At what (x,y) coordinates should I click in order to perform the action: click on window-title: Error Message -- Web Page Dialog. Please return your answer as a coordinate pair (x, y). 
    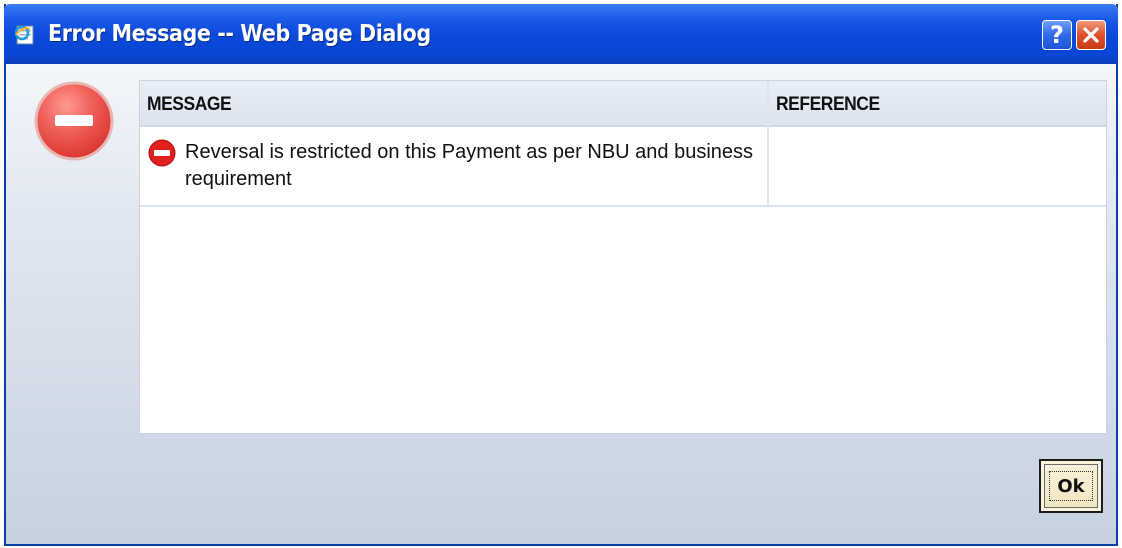
    Looking at the image, I should click on (239, 34).